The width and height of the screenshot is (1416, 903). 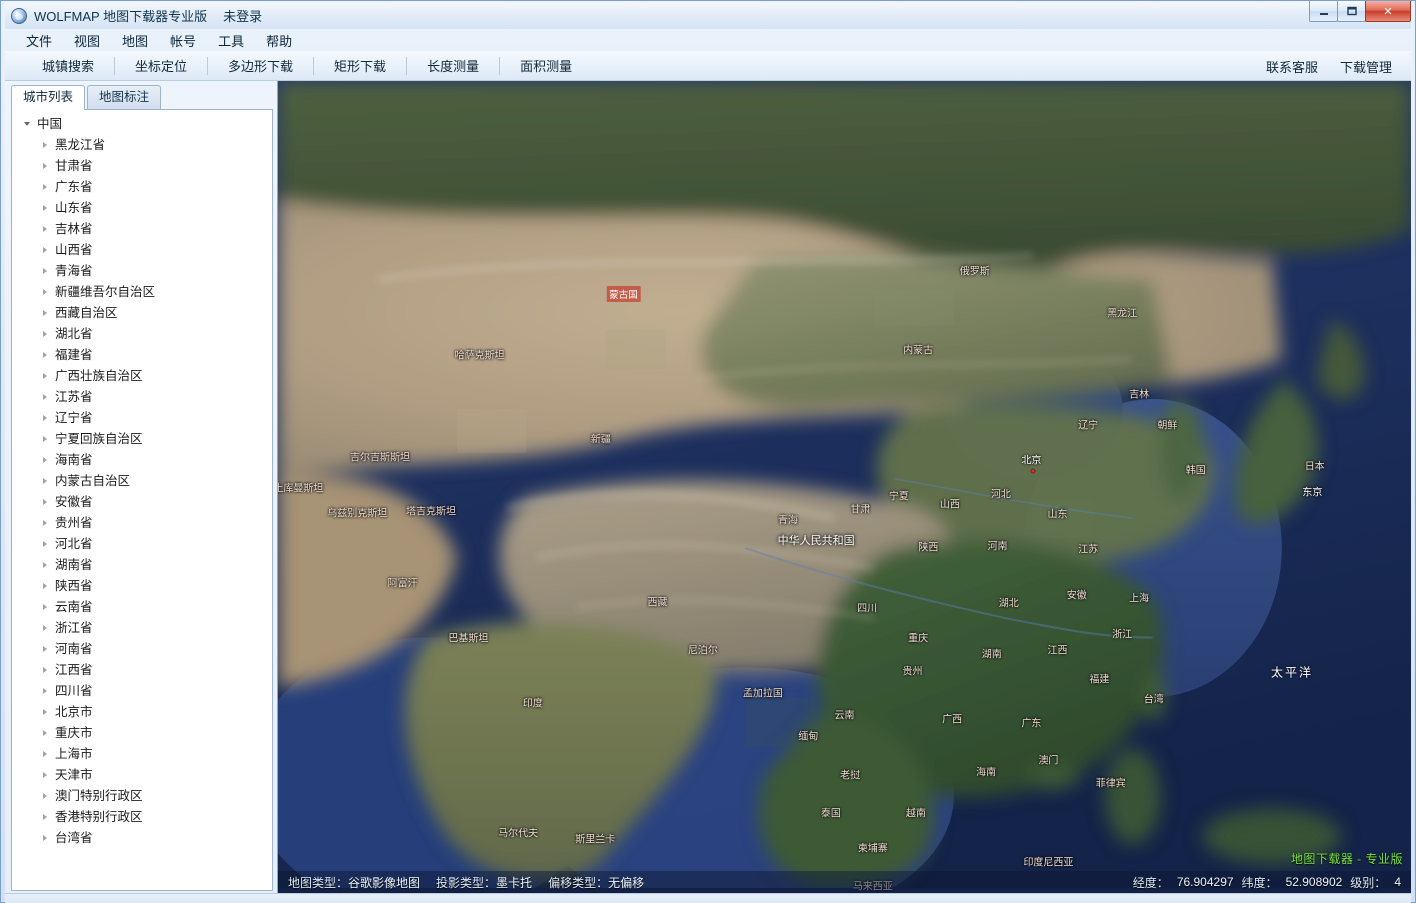 What do you see at coordinates (142, 711) in the screenshot?
I see `tree-node-province: 北京市` at bounding box center [142, 711].